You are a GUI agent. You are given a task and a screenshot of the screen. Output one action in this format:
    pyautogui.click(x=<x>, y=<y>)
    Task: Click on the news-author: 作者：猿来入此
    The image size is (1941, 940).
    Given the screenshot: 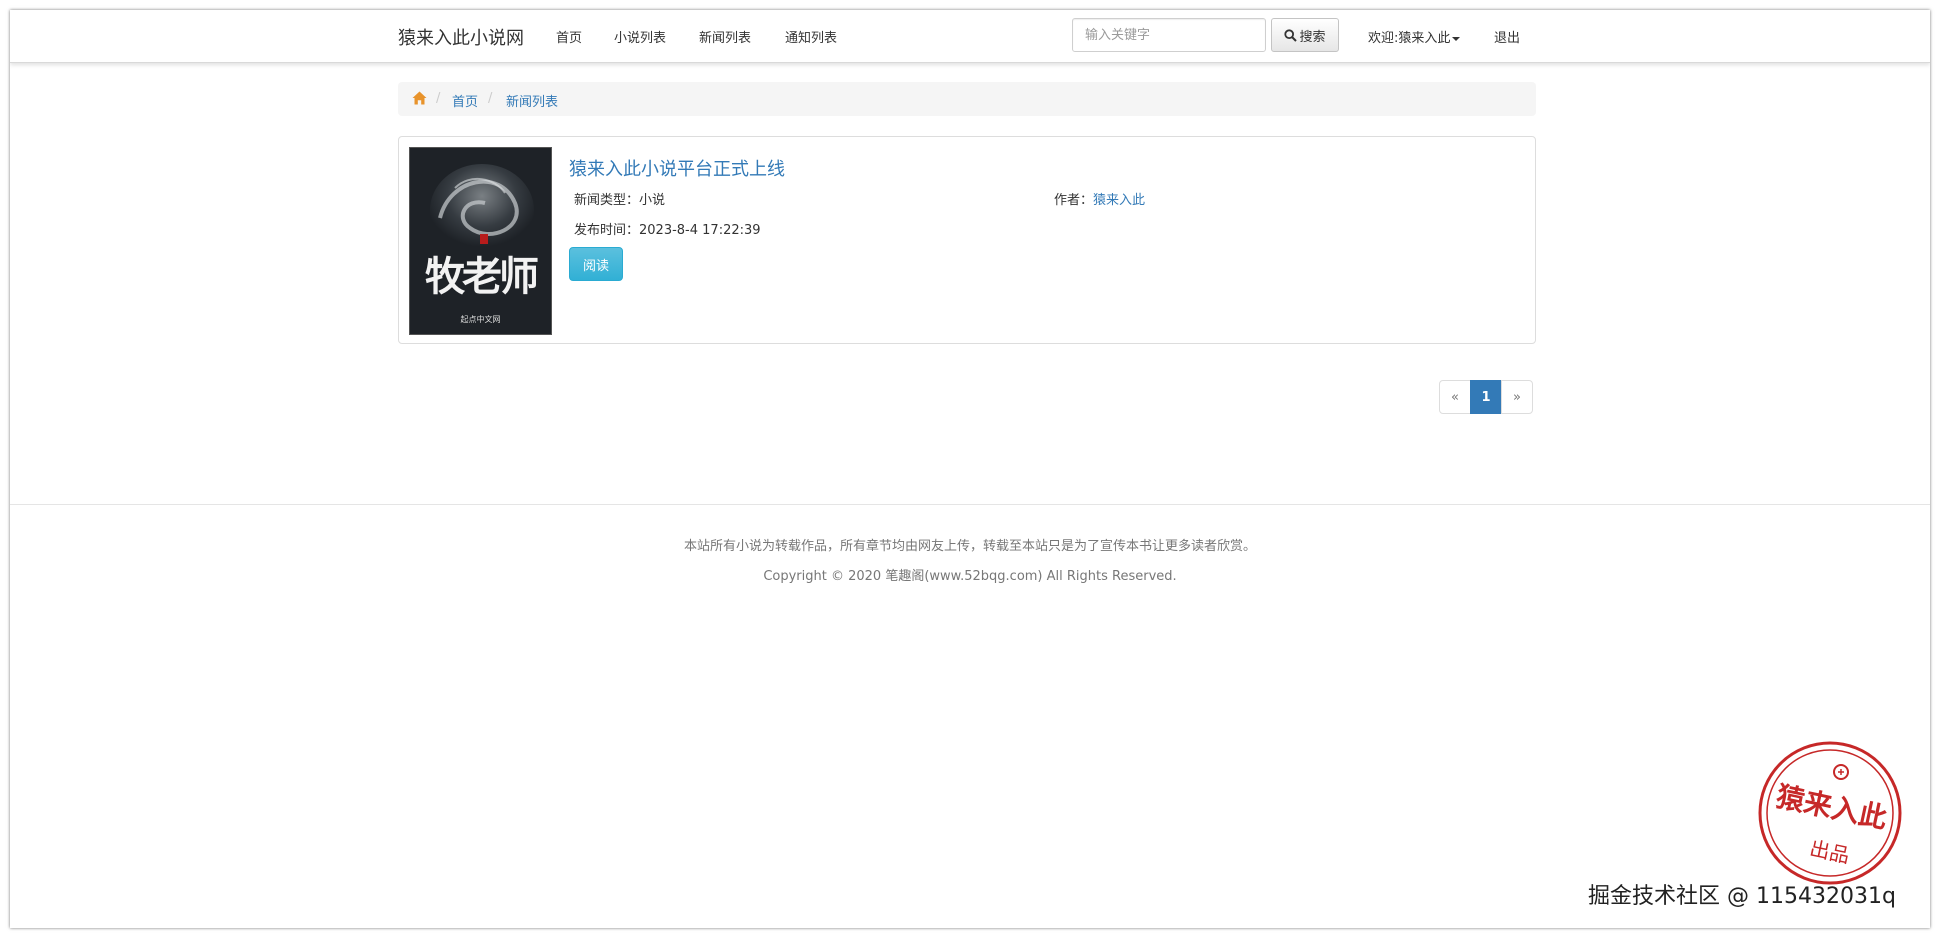 What is the action you would take?
    pyautogui.click(x=1099, y=198)
    